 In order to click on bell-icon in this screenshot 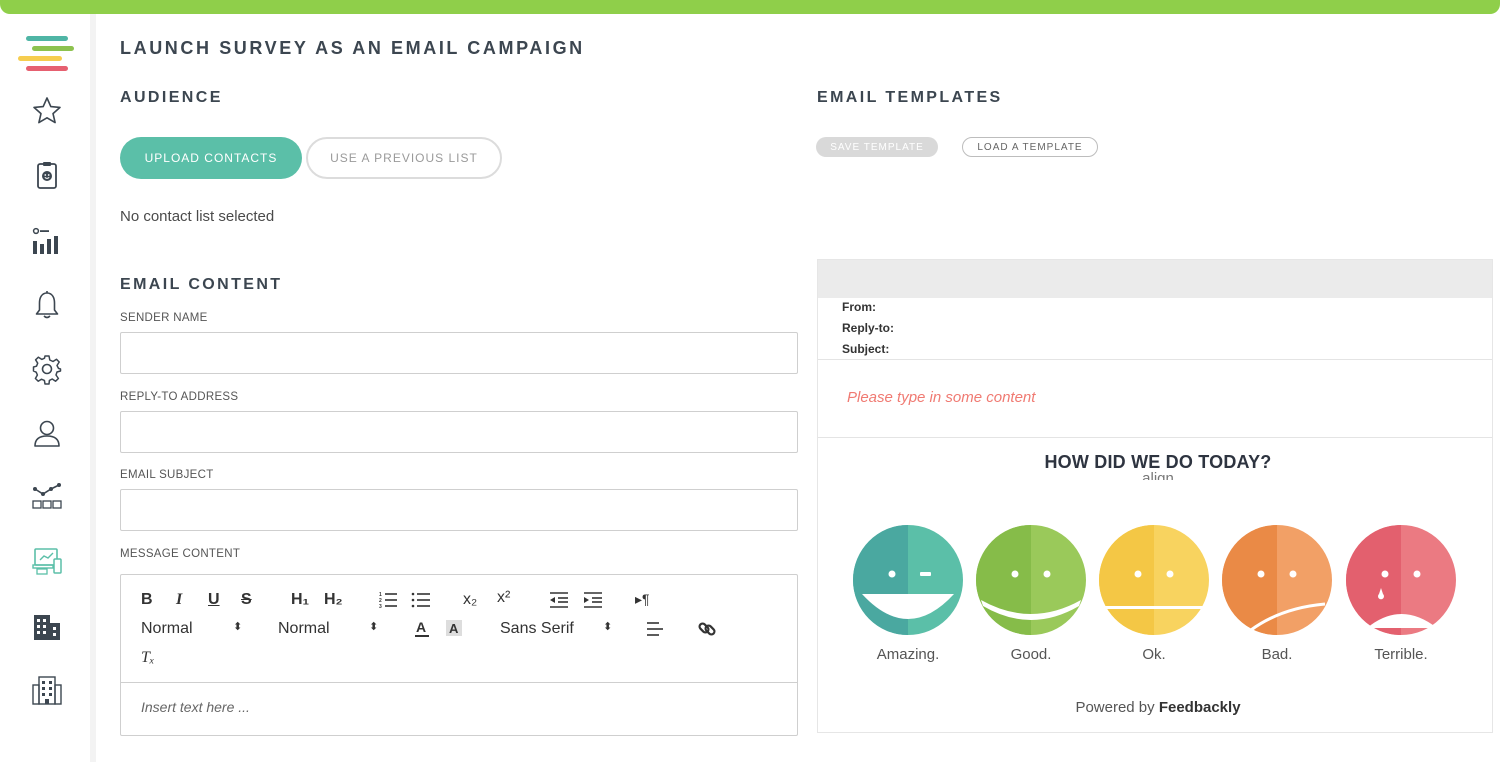, I will do `click(47, 305)`.